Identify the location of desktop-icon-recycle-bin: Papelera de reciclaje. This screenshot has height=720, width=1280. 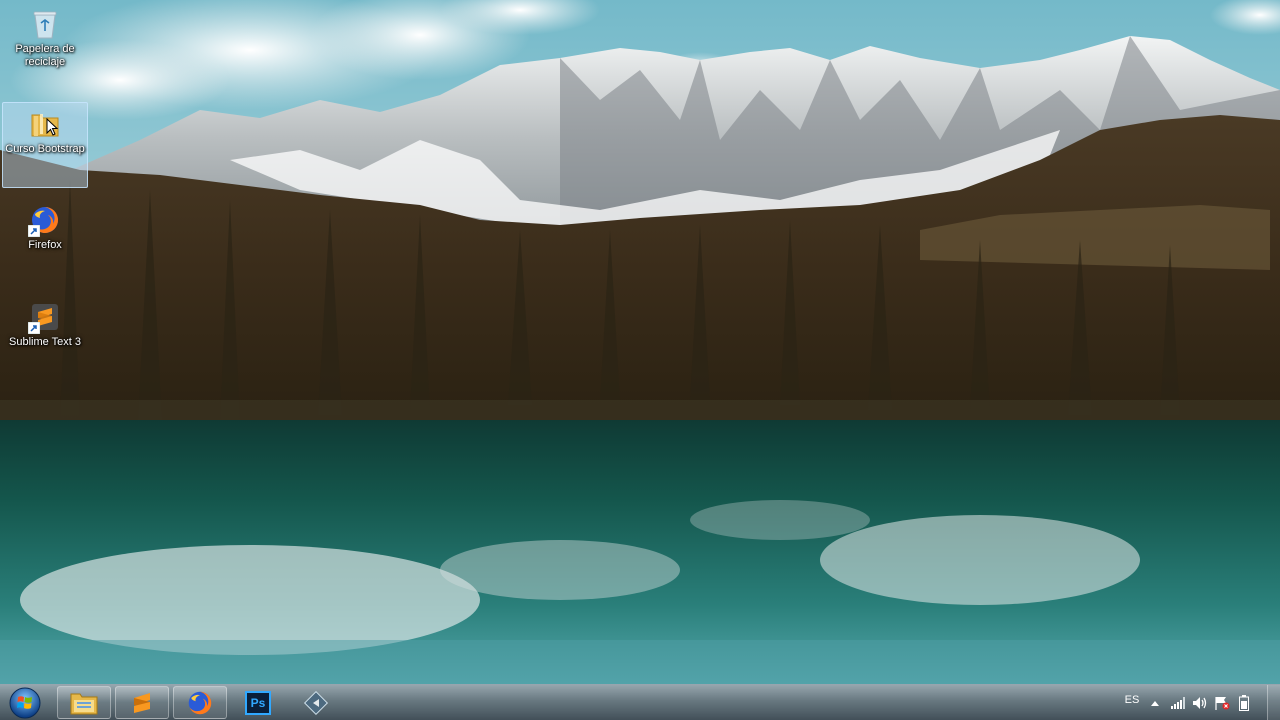
(45, 45).